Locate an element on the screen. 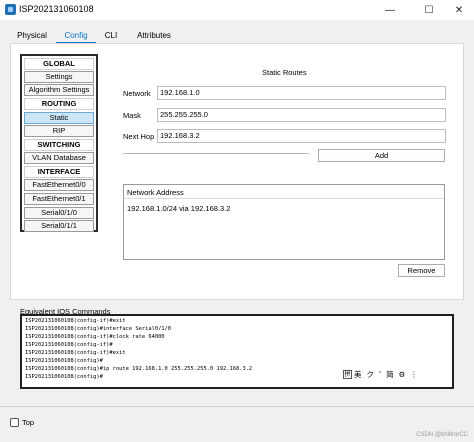 Image resolution: width=474 pixels, height=442 pixels. mask-input: 255.255.255.0 is located at coordinates (301, 115).